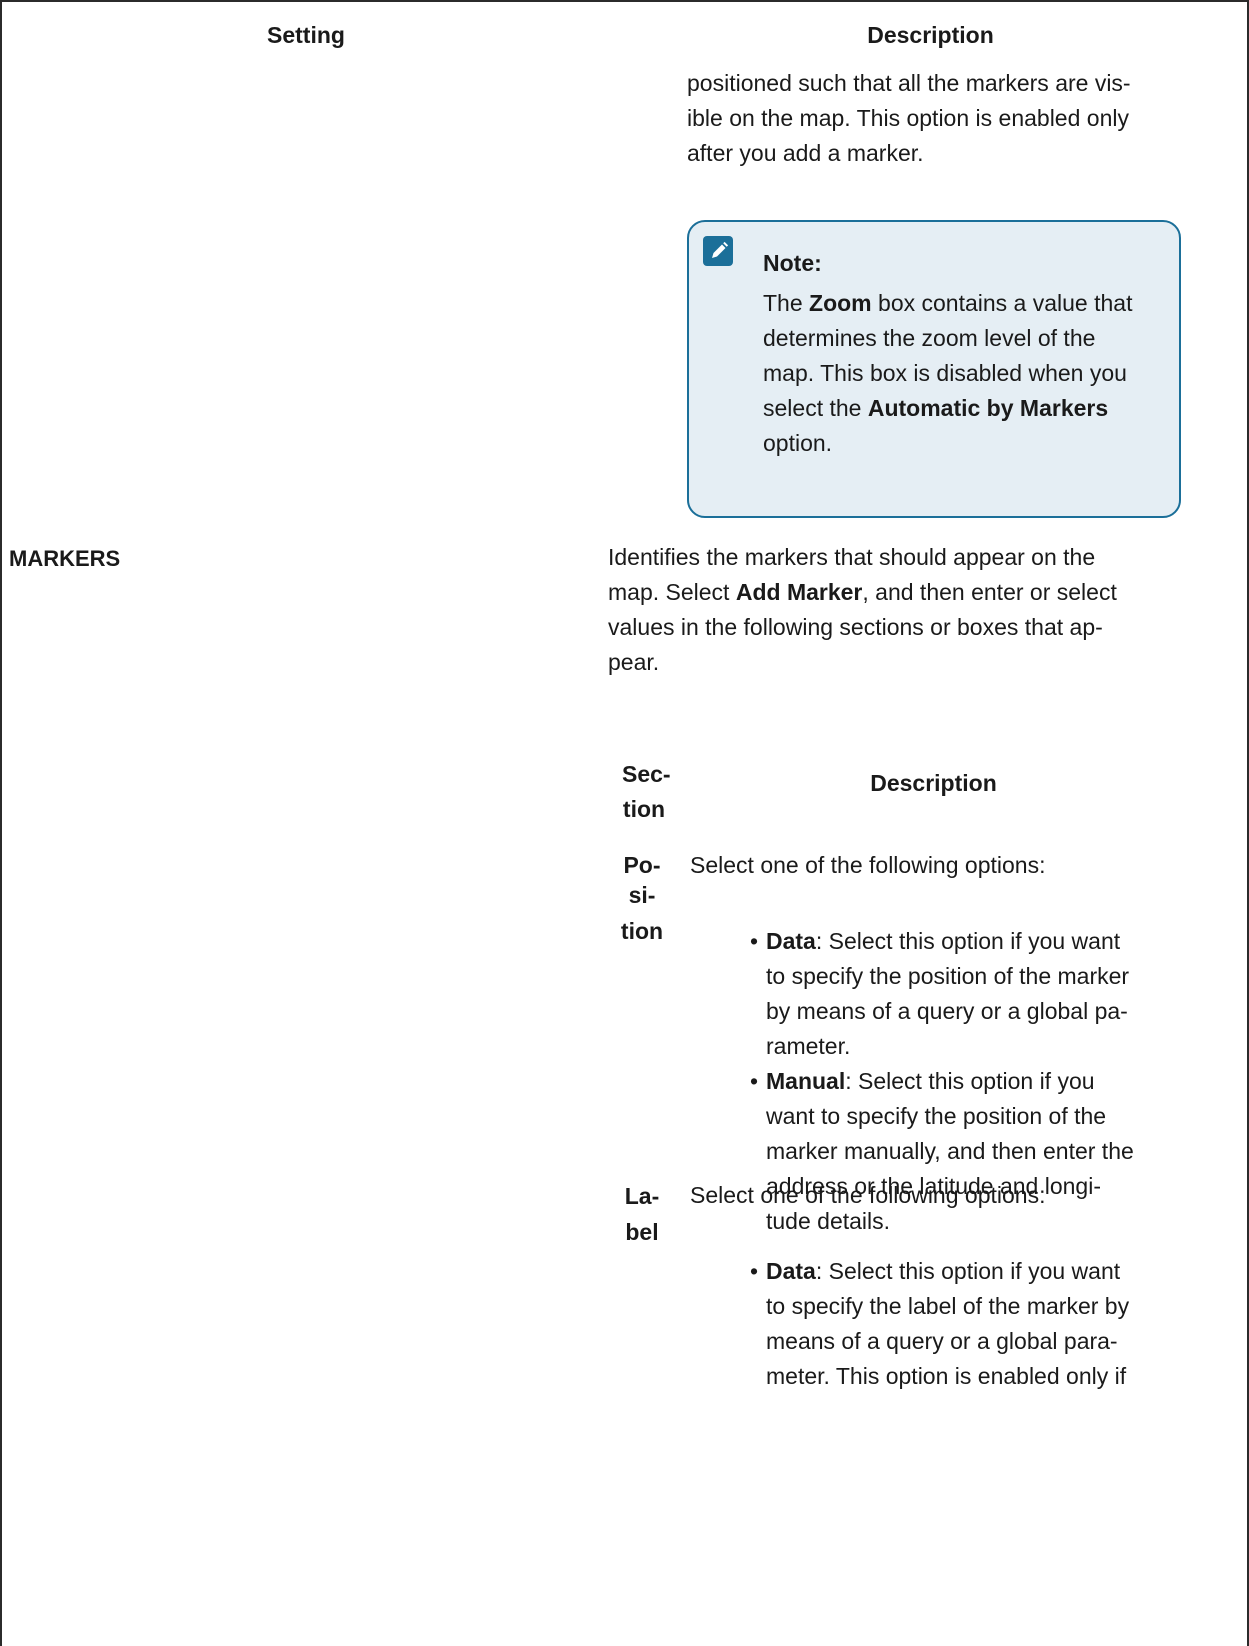 The width and height of the screenshot is (1249, 1646). I want to click on note-title: Note:, so click(792, 263).